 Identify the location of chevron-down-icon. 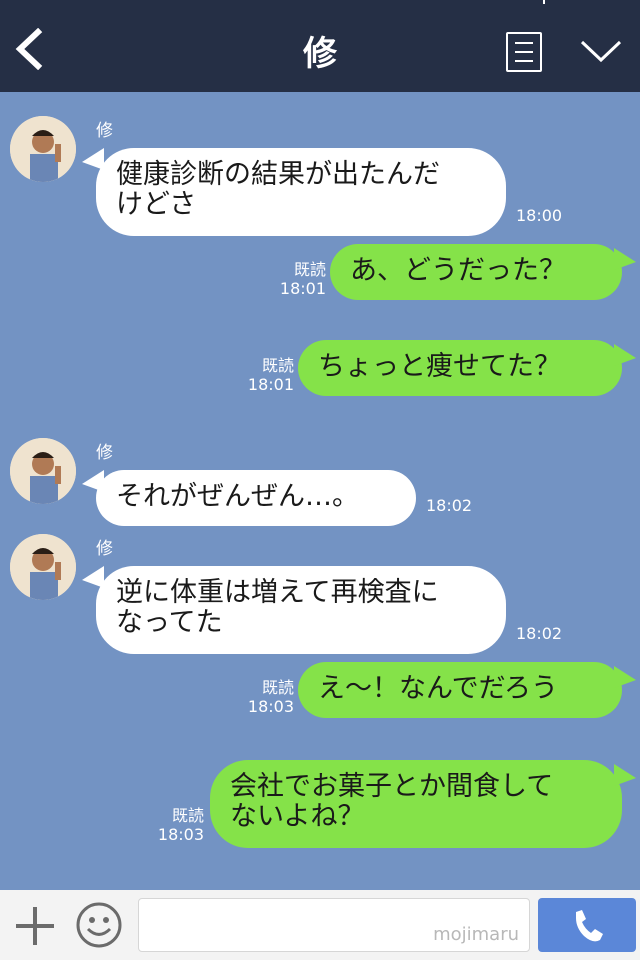
(601, 51).